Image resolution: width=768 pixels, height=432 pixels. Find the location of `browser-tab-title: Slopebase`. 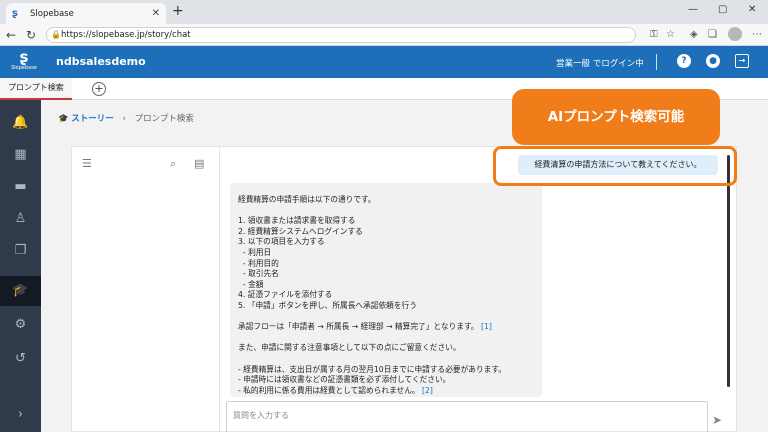

browser-tab-title: Slopebase is located at coordinates (52, 13).